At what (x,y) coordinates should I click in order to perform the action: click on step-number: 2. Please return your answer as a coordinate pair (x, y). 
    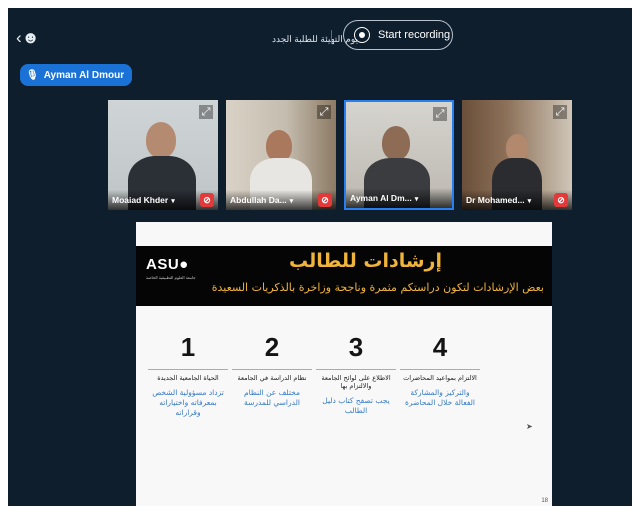
    Looking at the image, I should click on (272, 347).